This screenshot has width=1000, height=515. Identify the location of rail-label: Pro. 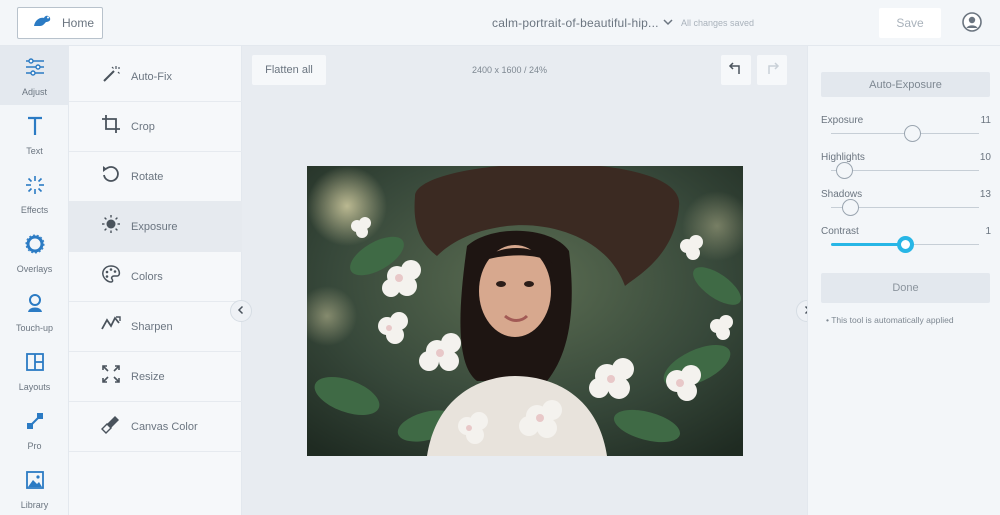
(34, 446).